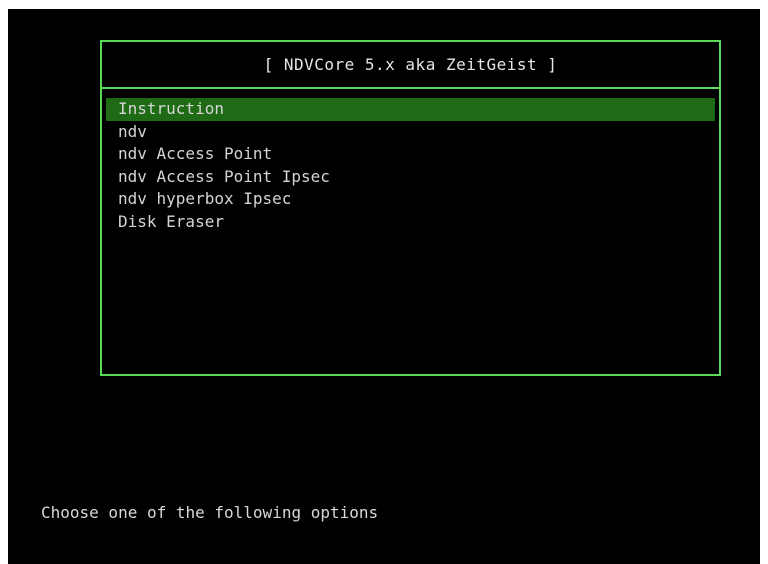  Describe the element at coordinates (210, 512) in the screenshot. I see `prompt-text: Choose one of the following options` at that location.